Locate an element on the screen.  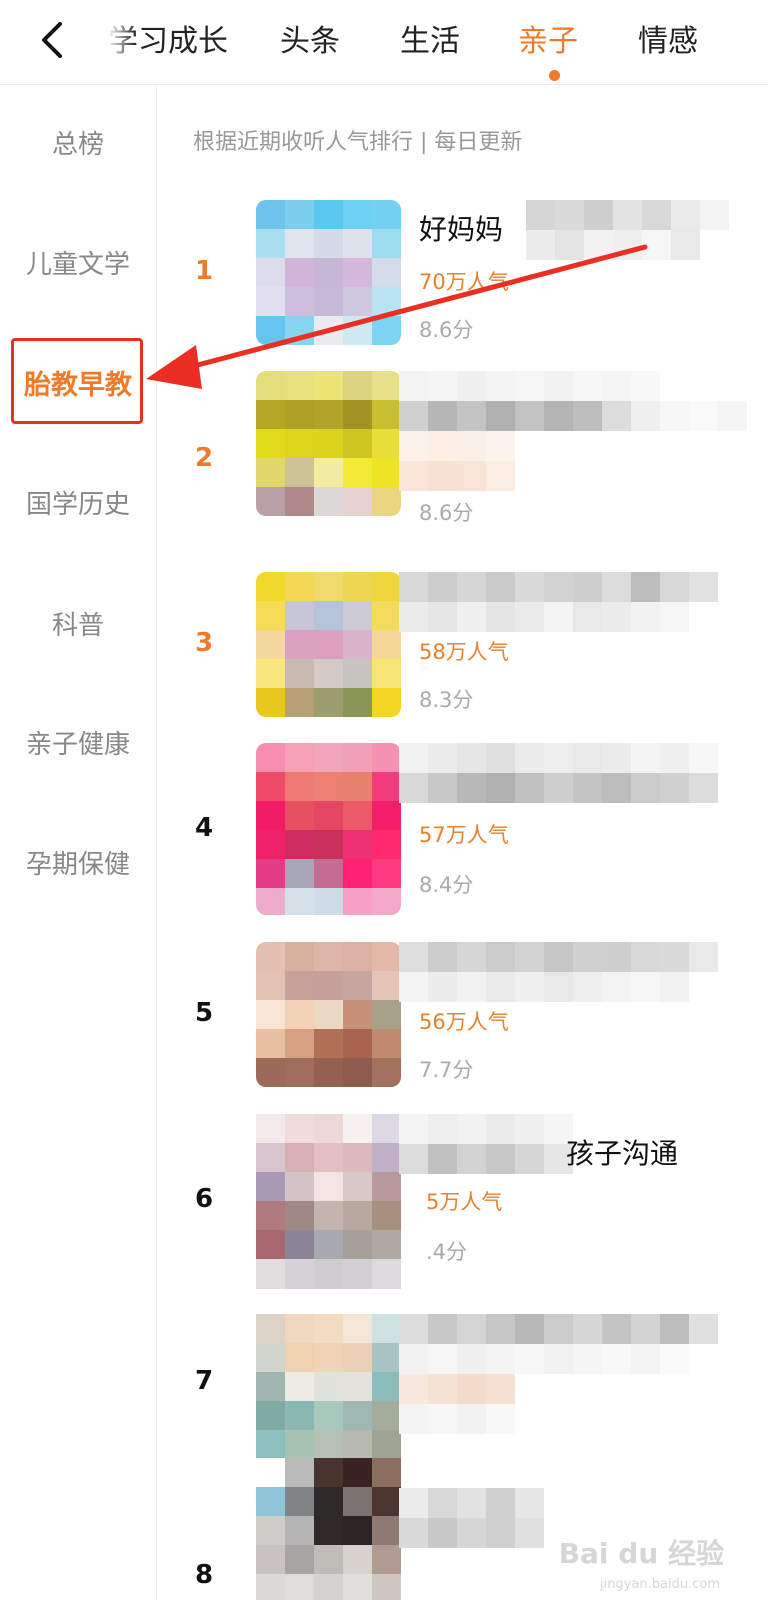
rating-score: 7.7分 is located at coordinates (446, 1070).